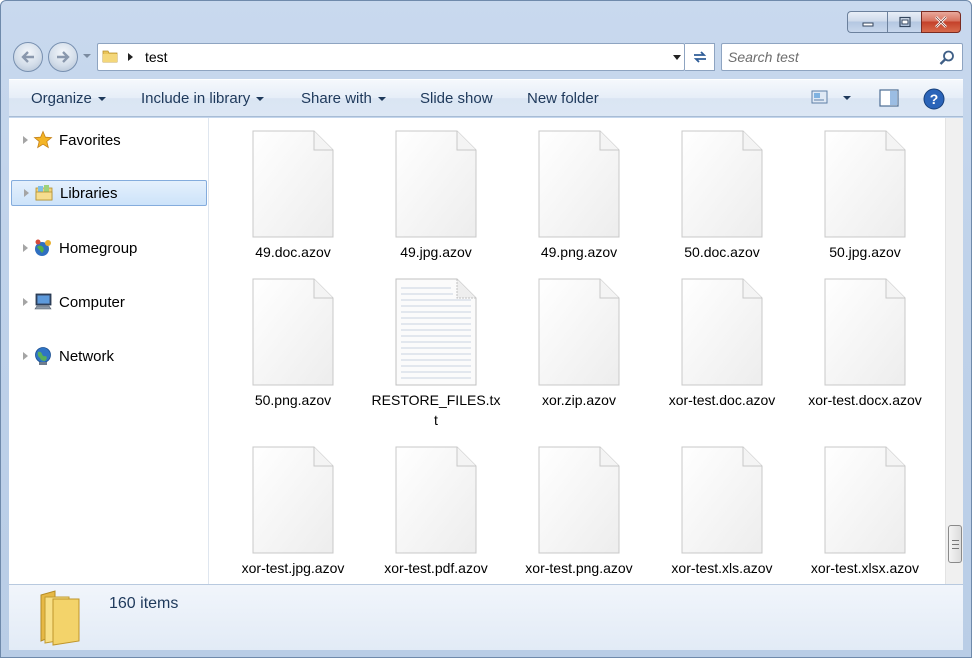 This screenshot has height=658, width=972. I want to click on include-in-library-menu: Include in library, so click(203, 98).